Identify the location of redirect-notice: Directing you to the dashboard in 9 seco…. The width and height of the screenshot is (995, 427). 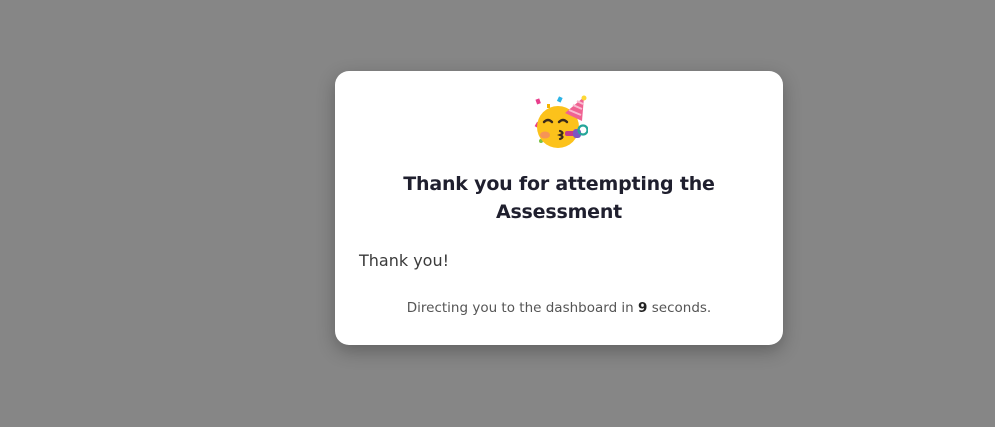
(559, 308).